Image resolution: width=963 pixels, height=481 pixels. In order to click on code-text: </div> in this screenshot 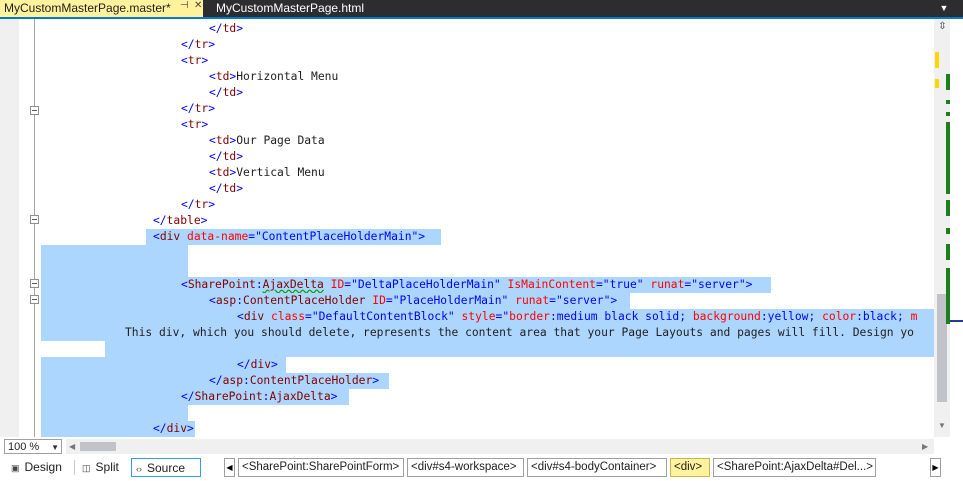, I will do `click(173, 429)`.